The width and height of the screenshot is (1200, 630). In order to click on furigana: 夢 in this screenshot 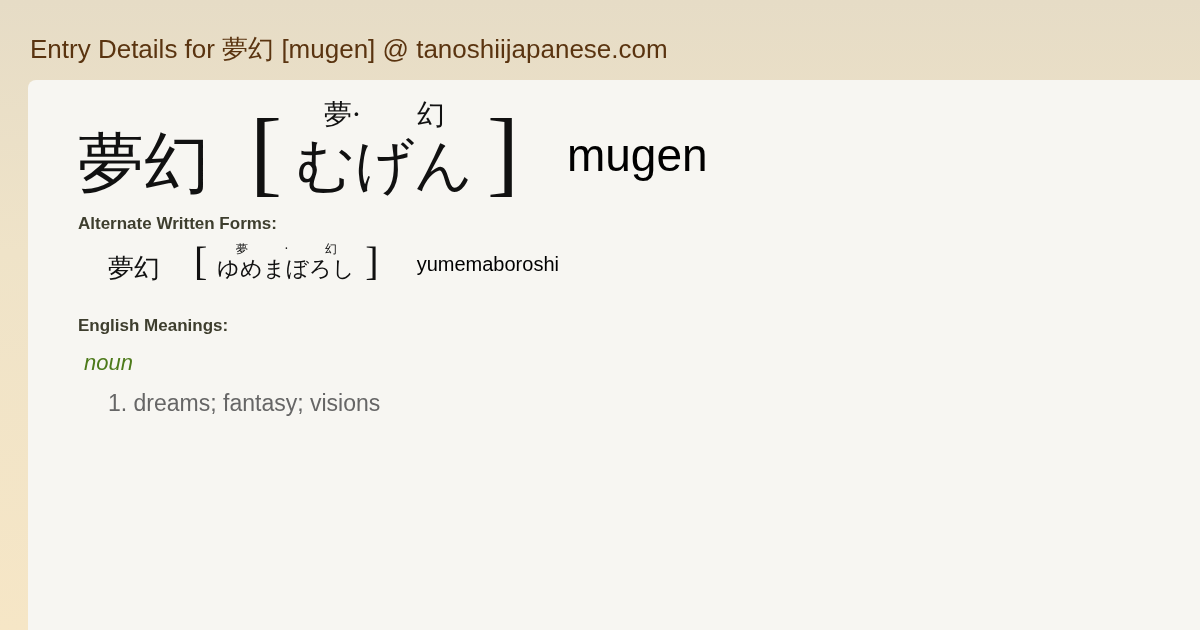, I will do `click(241, 249)`.